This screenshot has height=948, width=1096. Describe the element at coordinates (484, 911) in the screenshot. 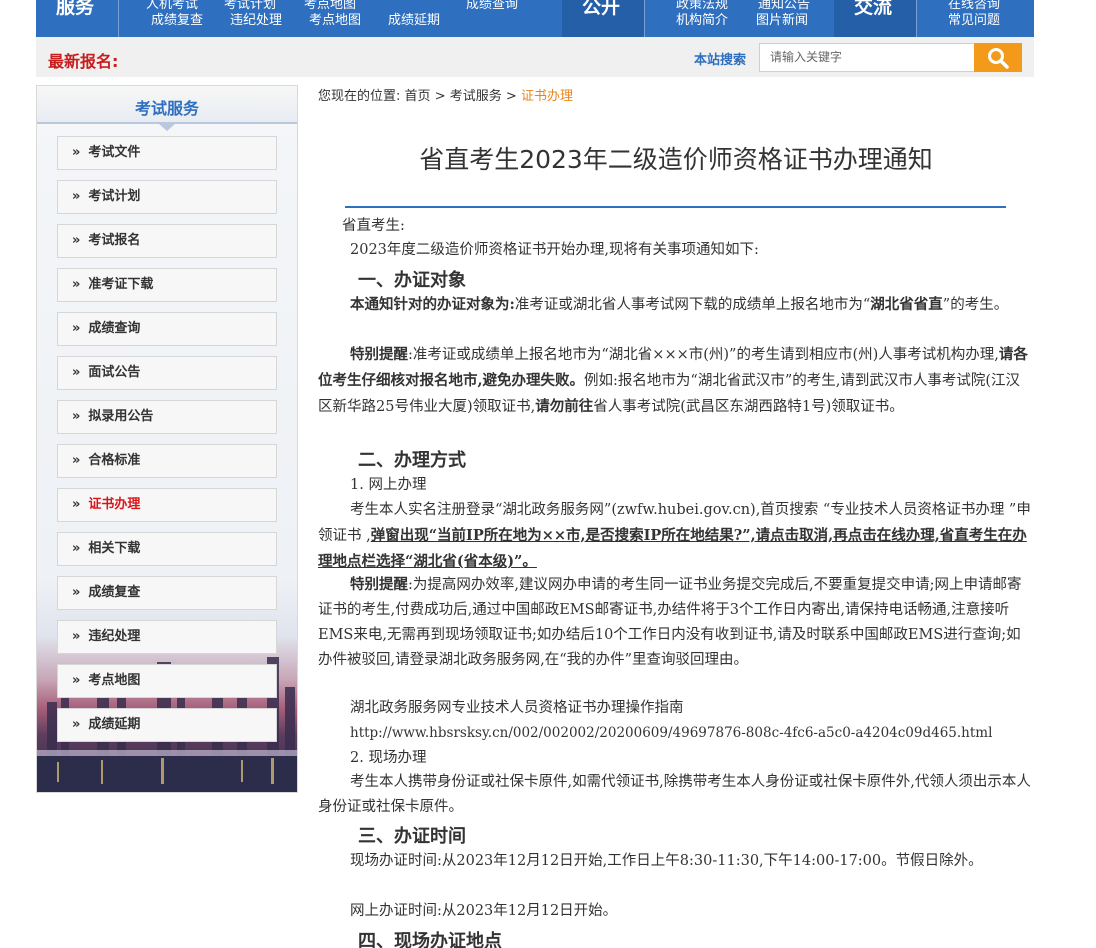

I see `paragraph-online-time: 网上办证时间:从2023年12月12日开始。` at that location.